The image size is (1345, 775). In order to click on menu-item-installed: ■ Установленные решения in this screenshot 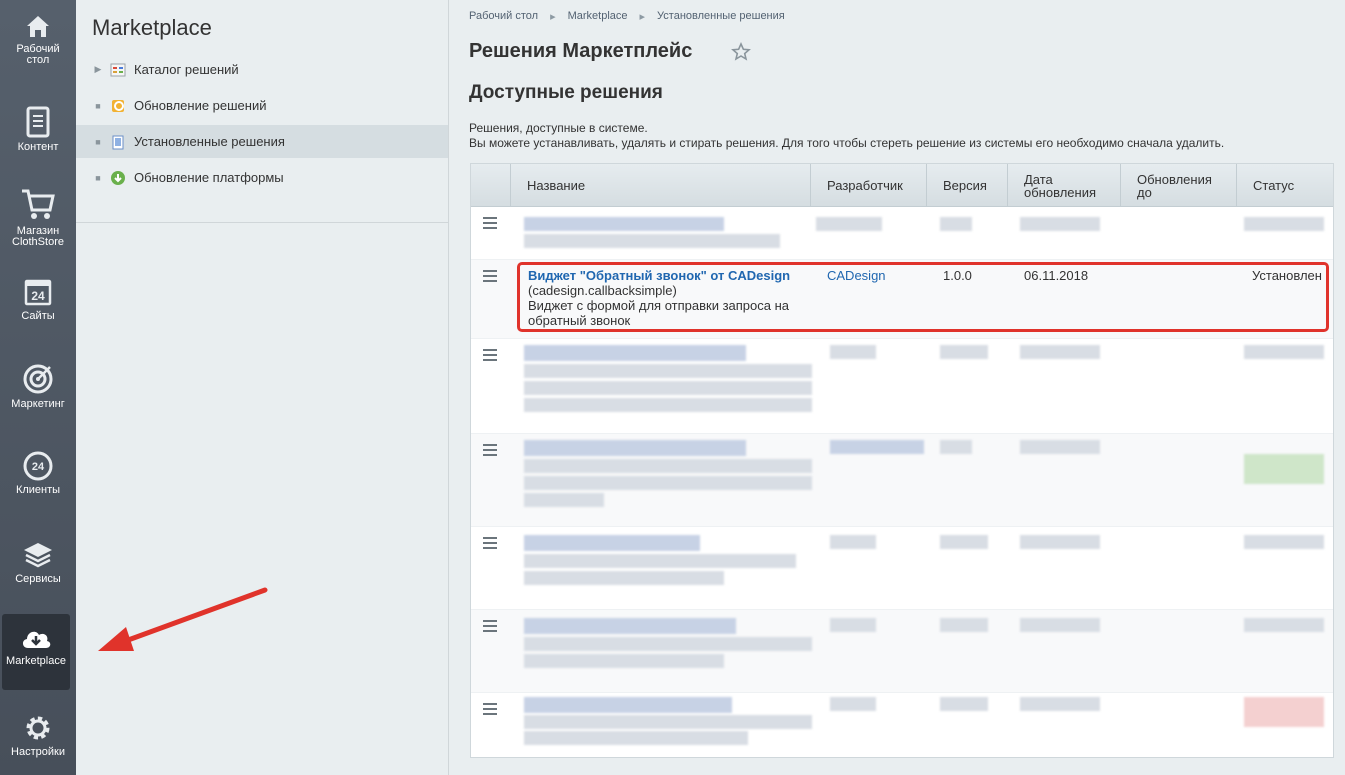, I will do `click(262, 141)`.